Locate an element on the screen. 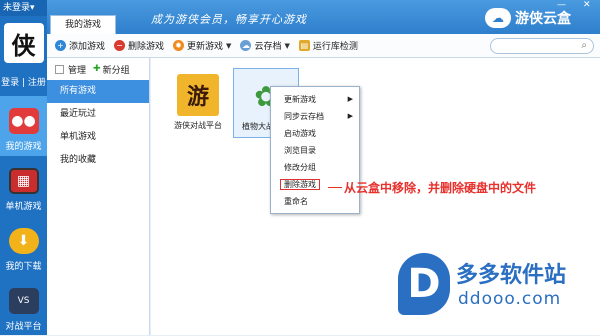 The height and width of the screenshot is (336, 600). app-logo: 侠 is located at coordinates (23, 43).